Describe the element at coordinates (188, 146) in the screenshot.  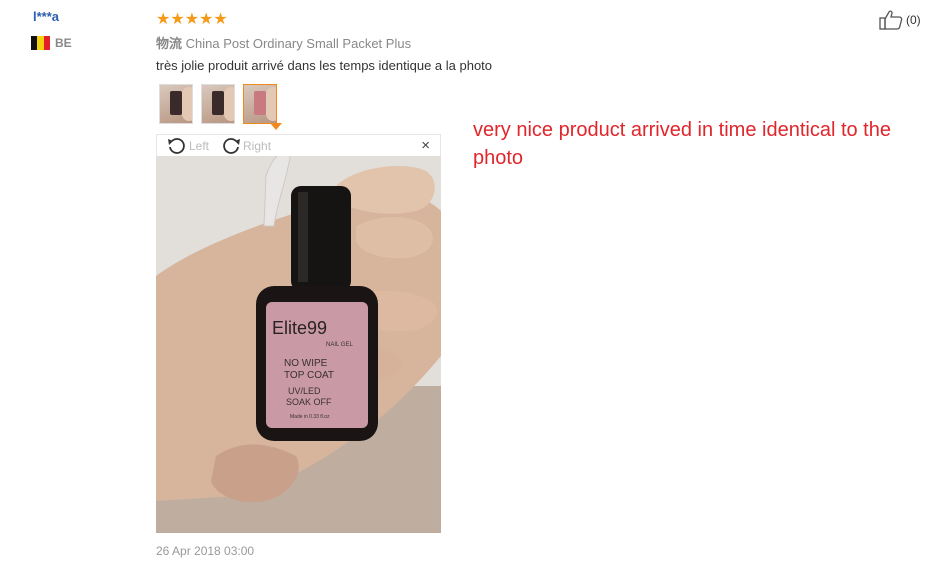
I see `rotate-left-button: Left` at that location.